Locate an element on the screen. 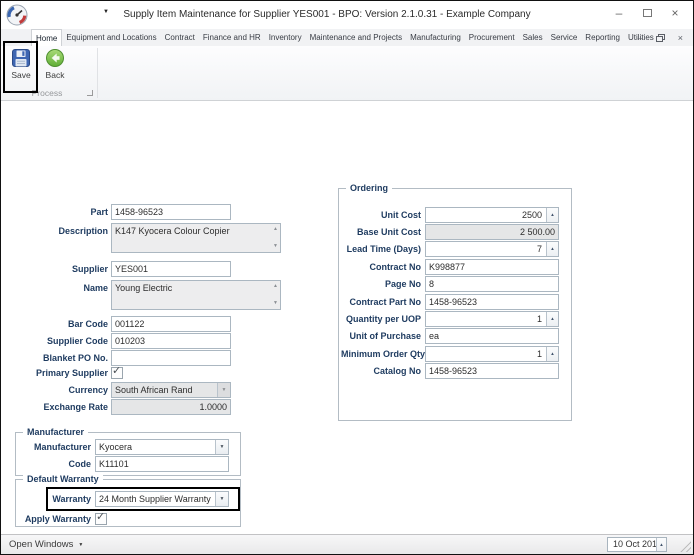 The height and width of the screenshot is (555, 694). supplier-label: Supplier is located at coordinates (89, 269).